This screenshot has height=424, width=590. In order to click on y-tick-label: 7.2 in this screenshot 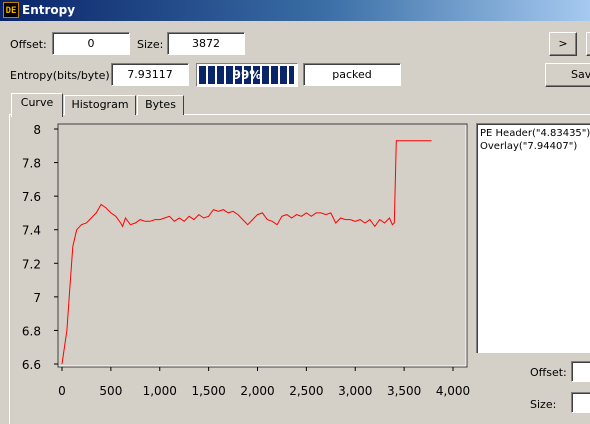, I will do `click(31, 264)`.